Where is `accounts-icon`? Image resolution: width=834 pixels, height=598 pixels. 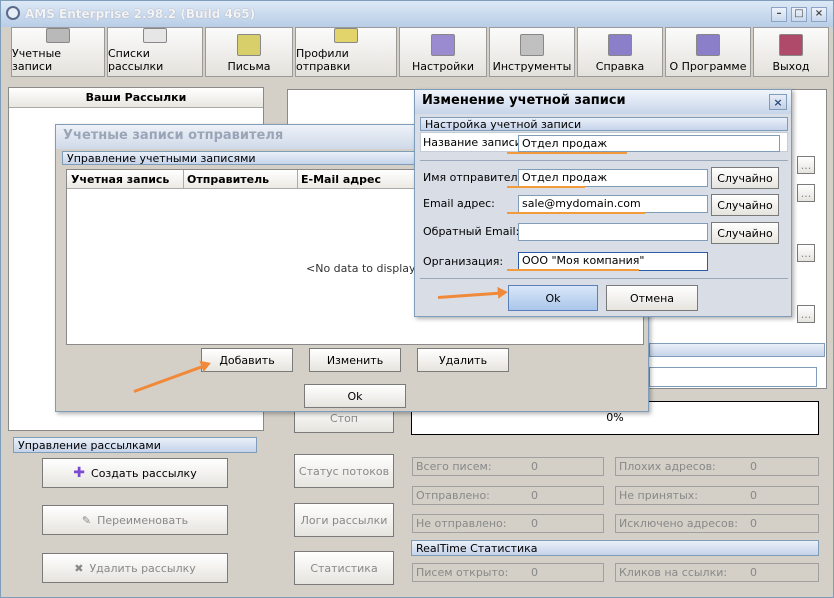
accounts-icon is located at coordinates (58, 35).